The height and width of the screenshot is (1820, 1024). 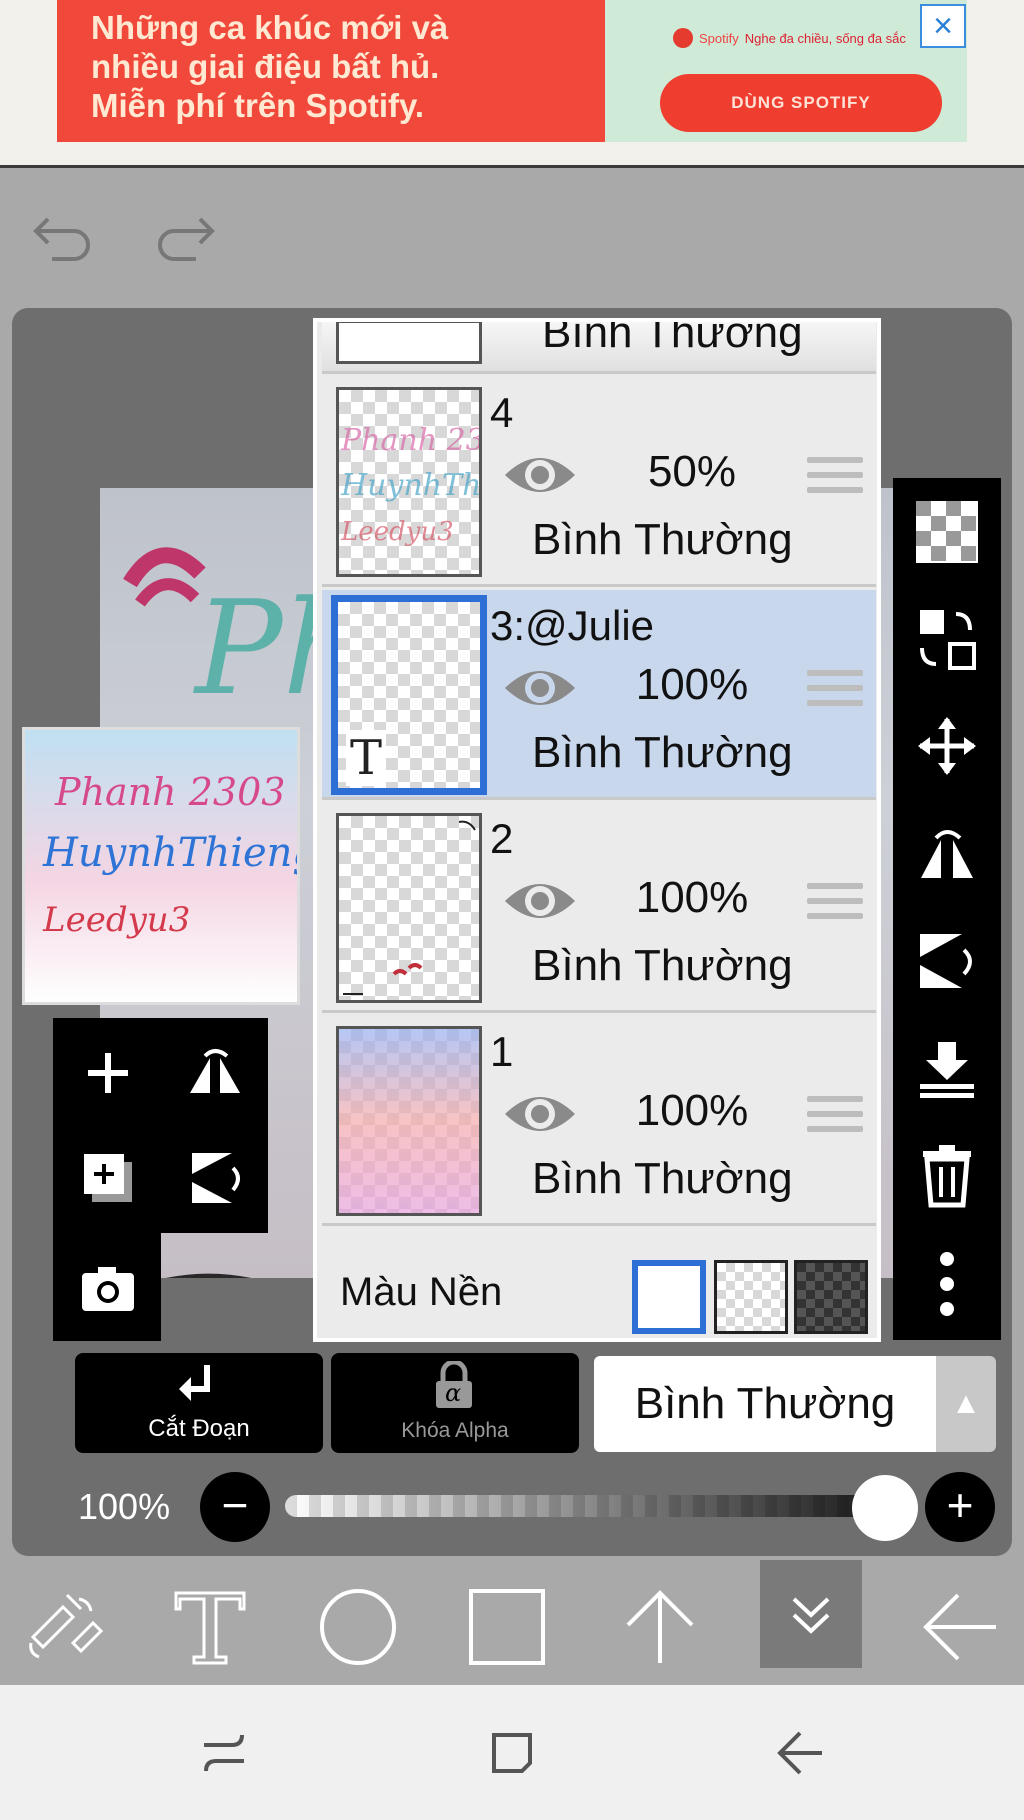 What do you see at coordinates (947, 961) in the screenshot?
I see `flip-vertical-layer-icon` at bounding box center [947, 961].